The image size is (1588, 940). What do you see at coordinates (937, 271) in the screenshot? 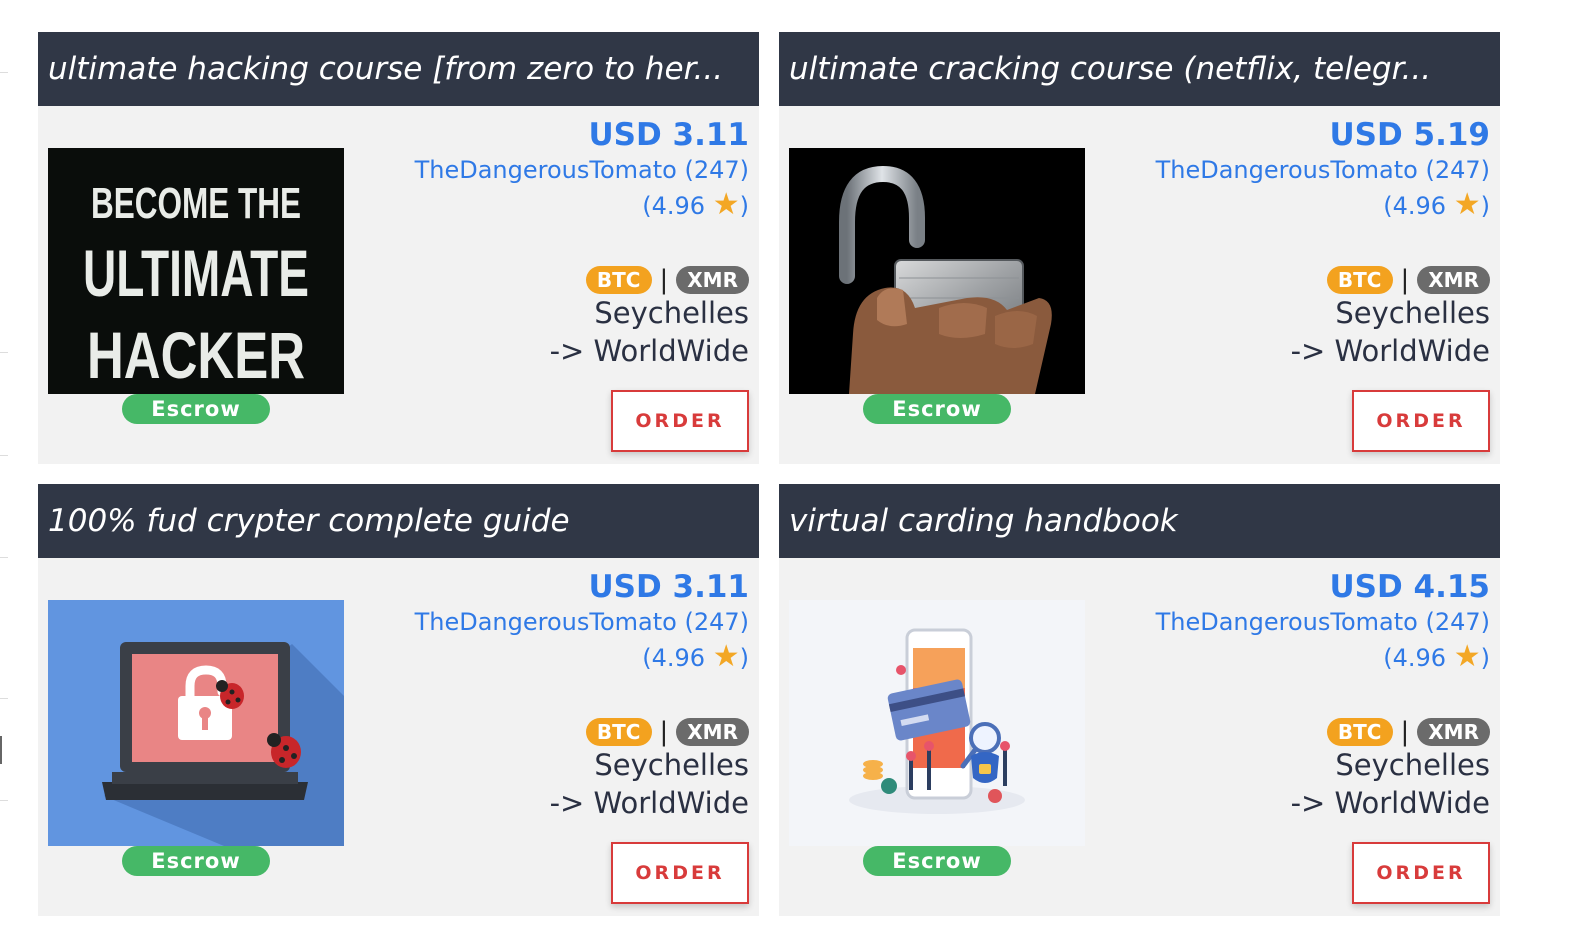
I see `open-padlock-image` at bounding box center [937, 271].